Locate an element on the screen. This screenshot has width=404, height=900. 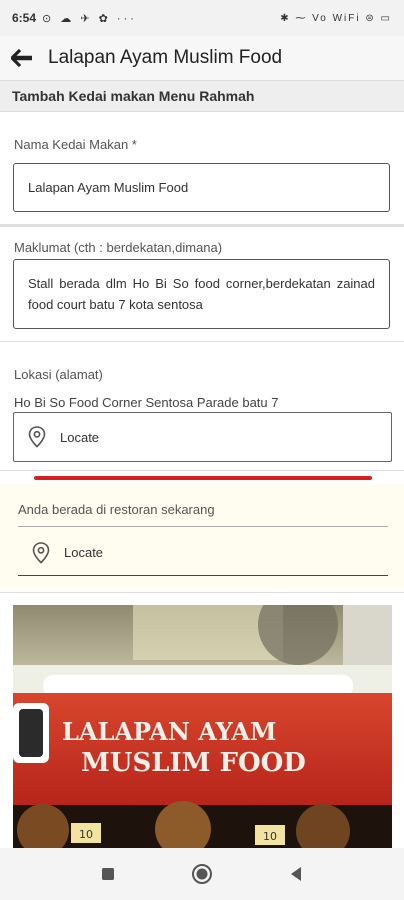
current-restaurant-panel: Anda berada di restoran sekarang Locate is located at coordinates (202, 537).